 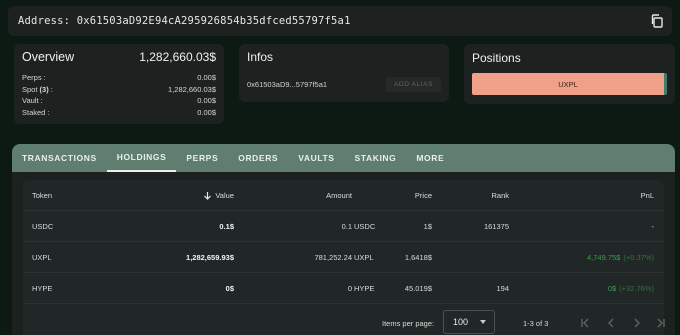 What do you see at coordinates (339, 195) in the screenshot?
I see `header-amount: Amount` at bounding box center [339, 195].